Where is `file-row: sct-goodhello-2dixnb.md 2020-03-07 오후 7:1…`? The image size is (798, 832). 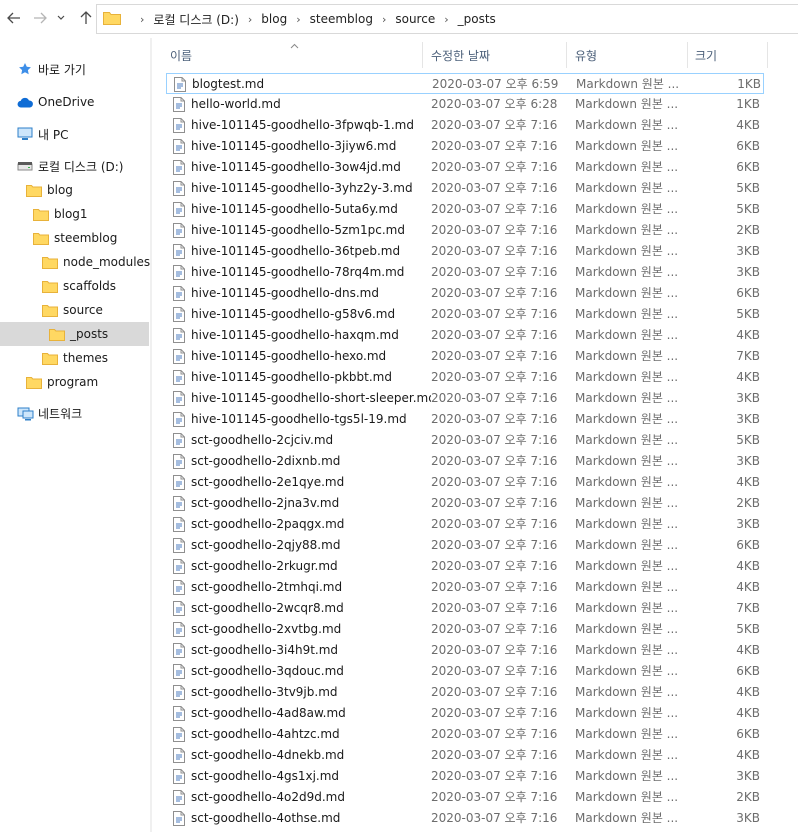 file-row: sct-goodhello-2dixnb.md 2020-03-07 오후 7:1… is located at coordinates (465, 461).